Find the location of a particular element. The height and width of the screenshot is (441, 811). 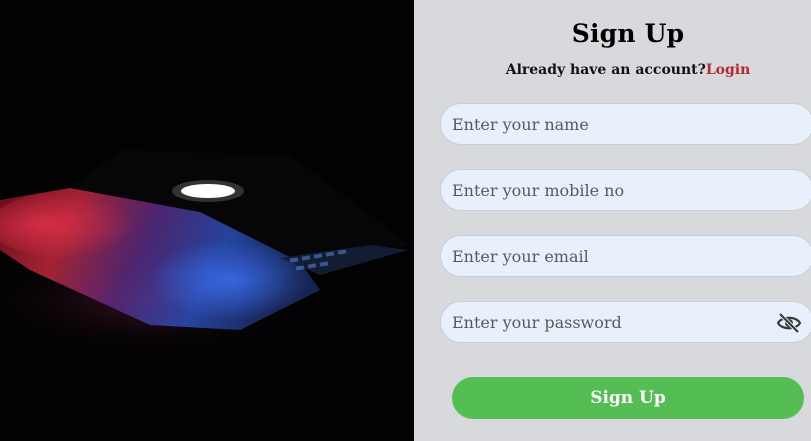

page-title: Sign Up is located at coordinates (628, 33).